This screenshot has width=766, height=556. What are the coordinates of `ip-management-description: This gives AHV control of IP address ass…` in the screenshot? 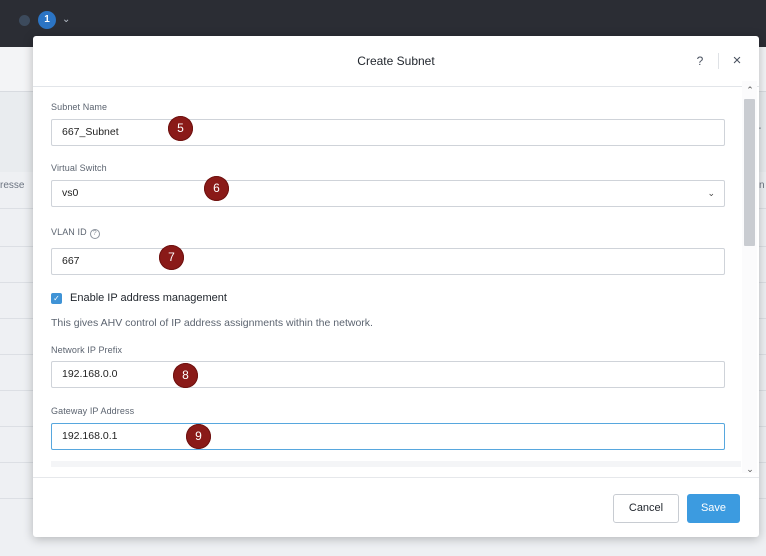 It's located at (212, 323).